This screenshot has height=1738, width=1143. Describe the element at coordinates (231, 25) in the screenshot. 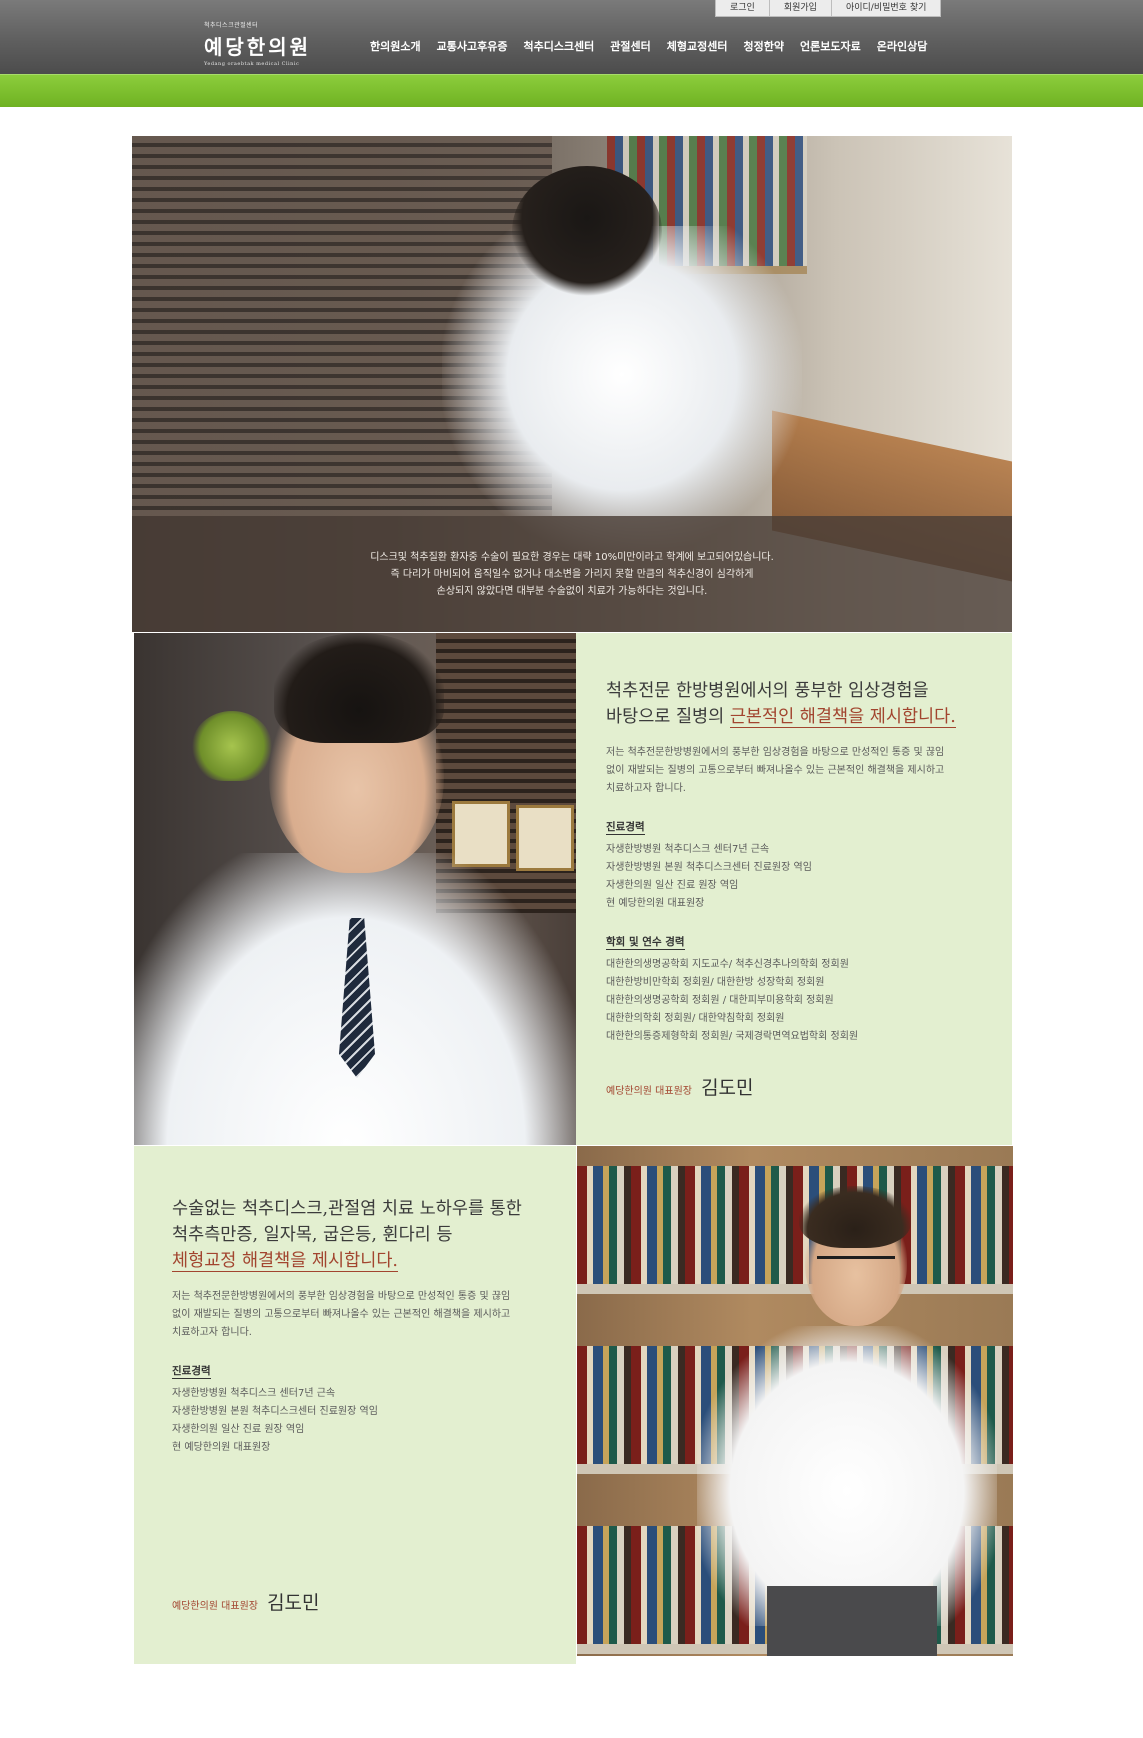

I see `logo-subtitle: 척추디스크관절센터` at that location.